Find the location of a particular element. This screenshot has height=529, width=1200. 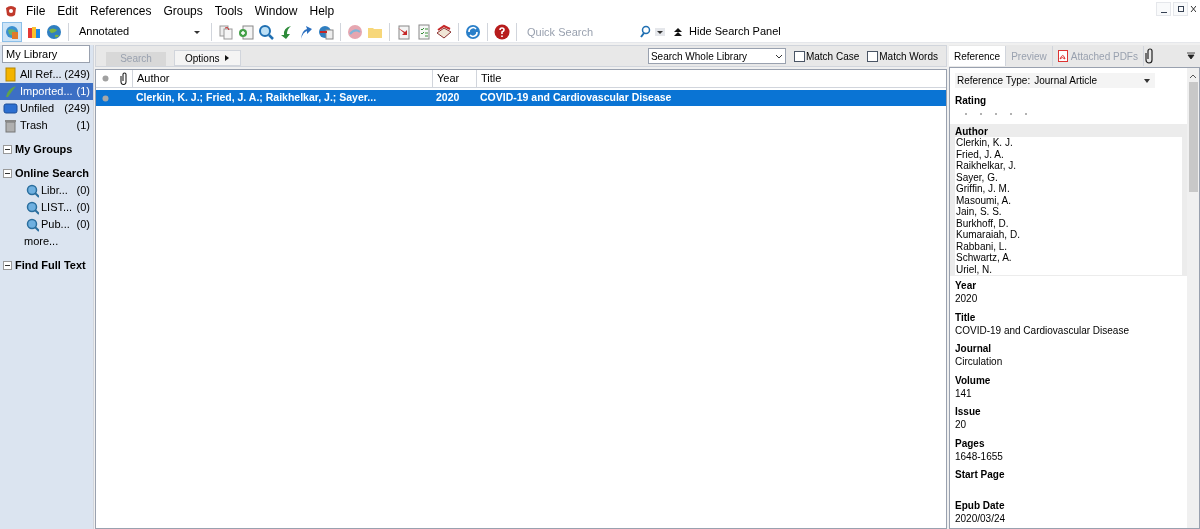

field-value: 20 is located at coordinates (1068, 426).